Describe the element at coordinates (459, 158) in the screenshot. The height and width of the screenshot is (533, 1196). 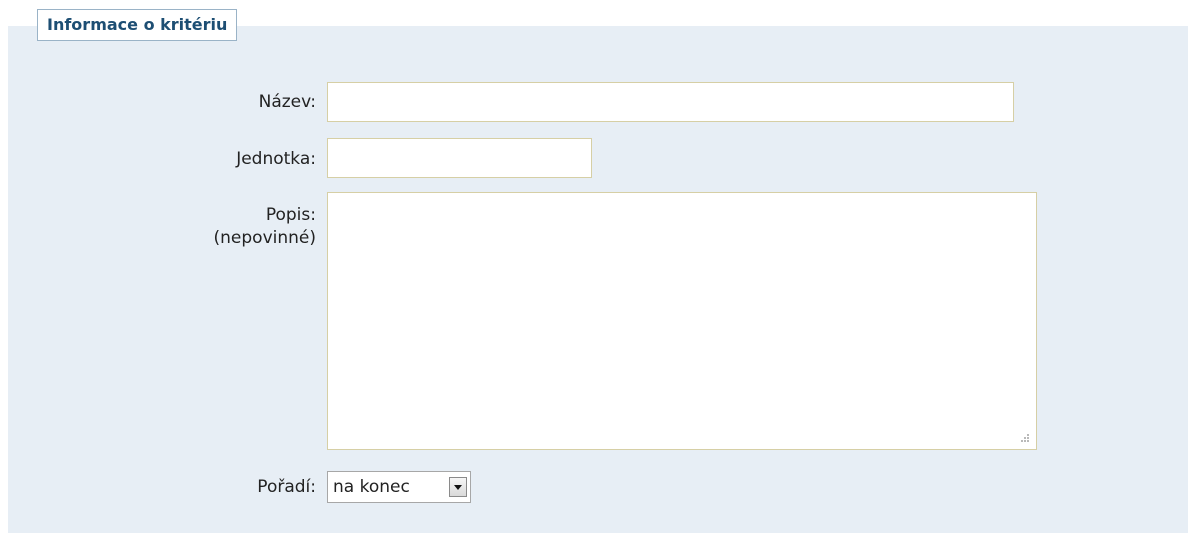
I see `unit-input` at that location.